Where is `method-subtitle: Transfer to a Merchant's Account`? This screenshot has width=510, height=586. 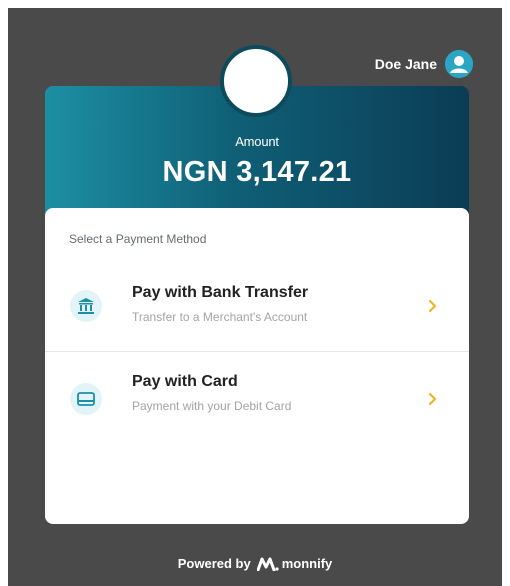
method-subtitle: Transfer to a Merchant's Account is located at coordinates (220, 317).